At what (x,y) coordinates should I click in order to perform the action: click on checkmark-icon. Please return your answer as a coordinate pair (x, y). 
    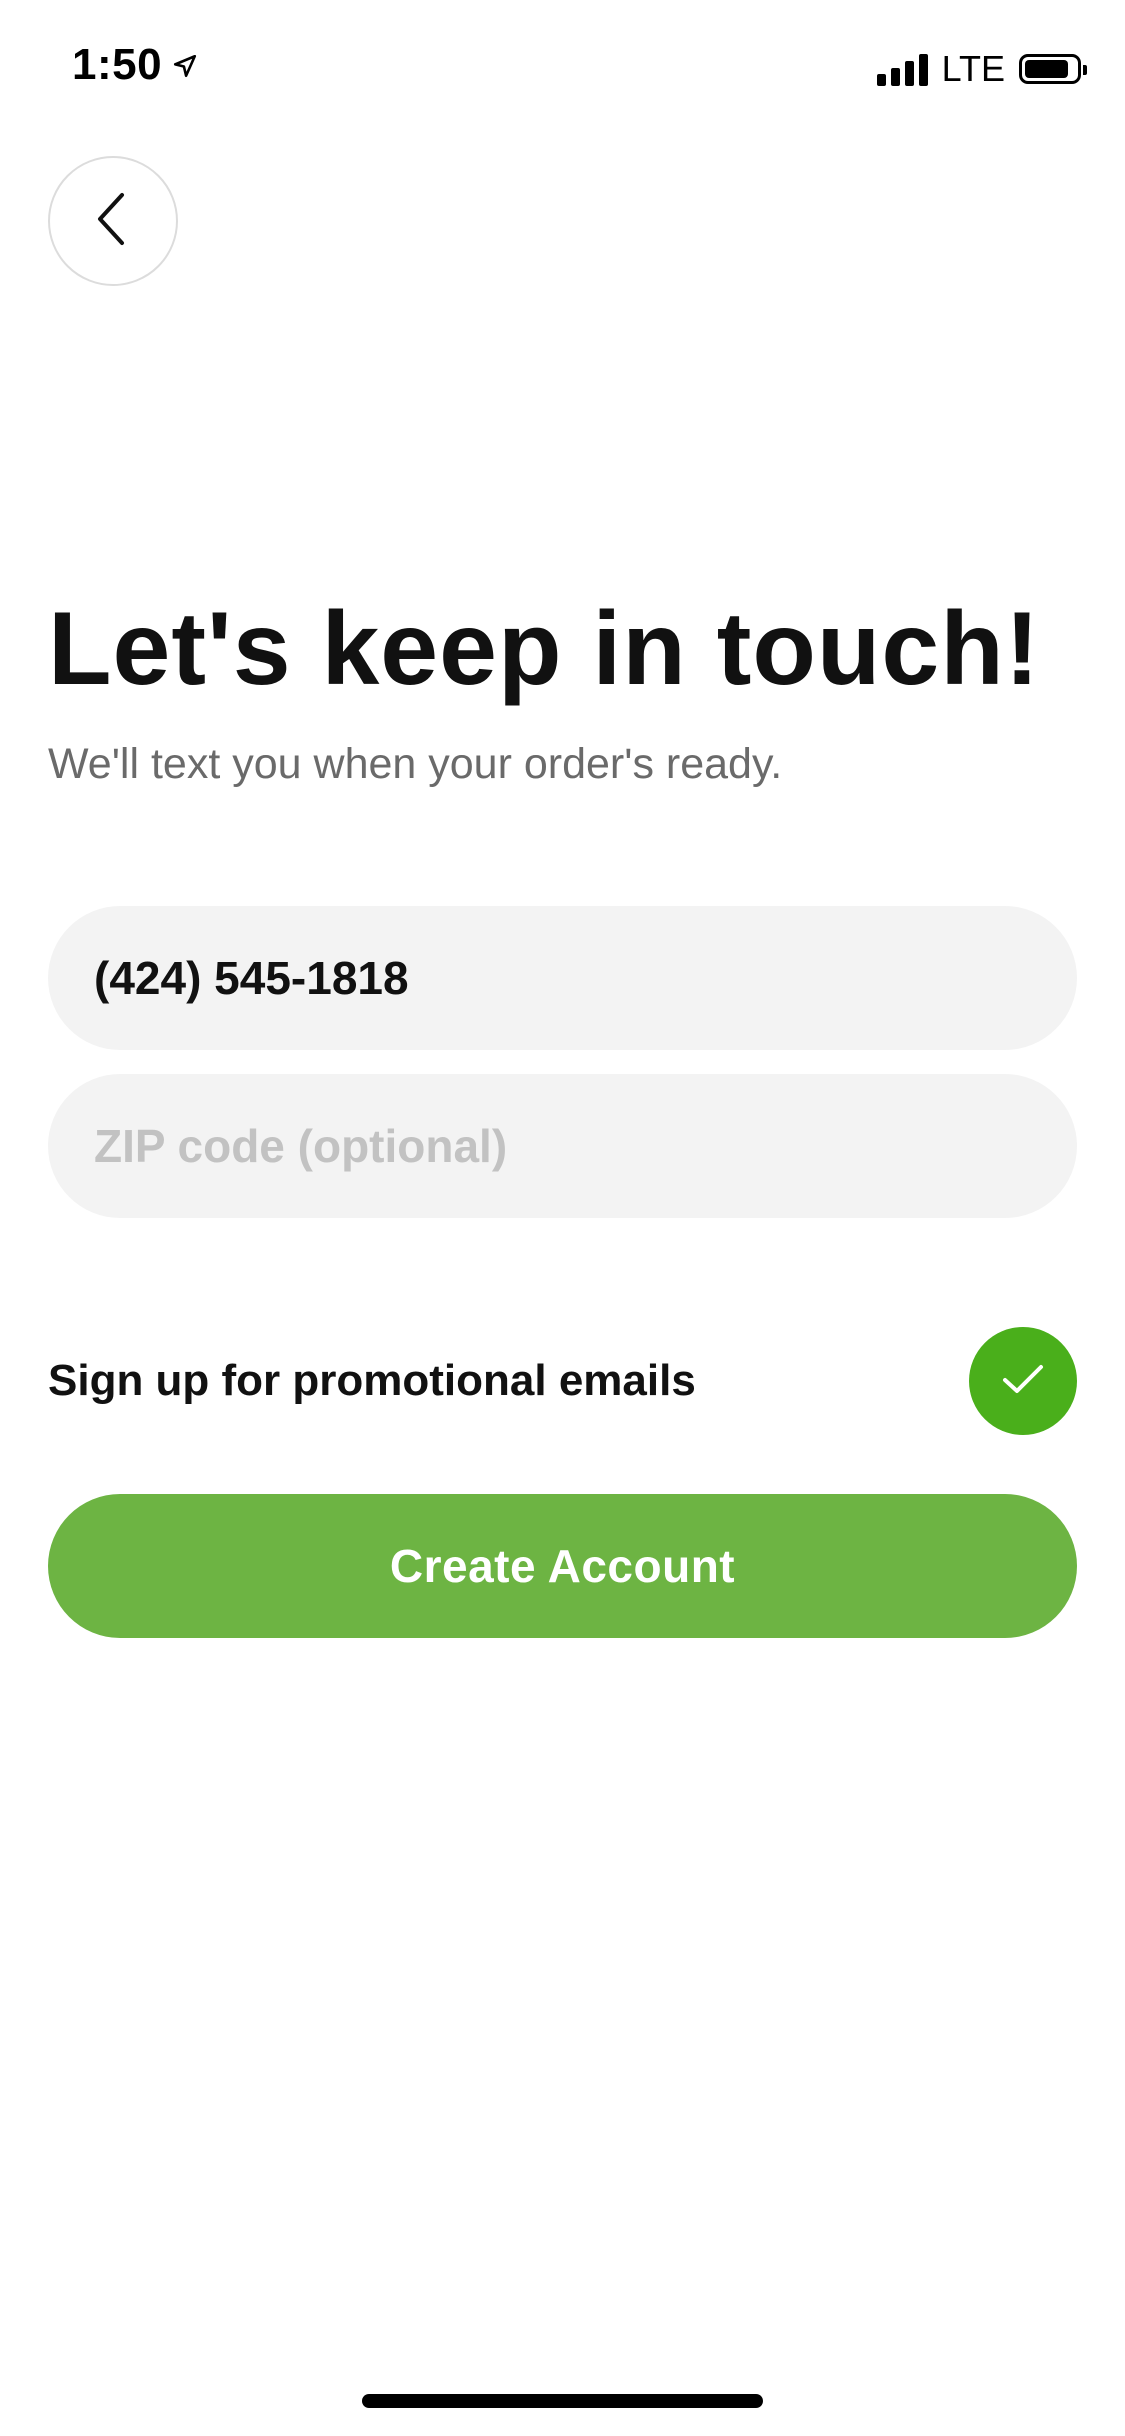
    Looking at the image, I should click on (1023, 1381).